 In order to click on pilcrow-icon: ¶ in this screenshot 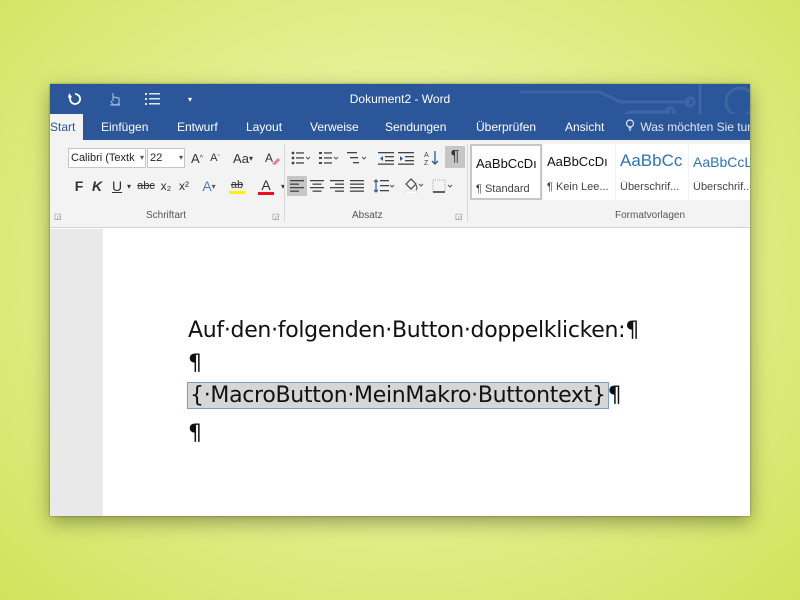, I will do `click(455, 156)`.